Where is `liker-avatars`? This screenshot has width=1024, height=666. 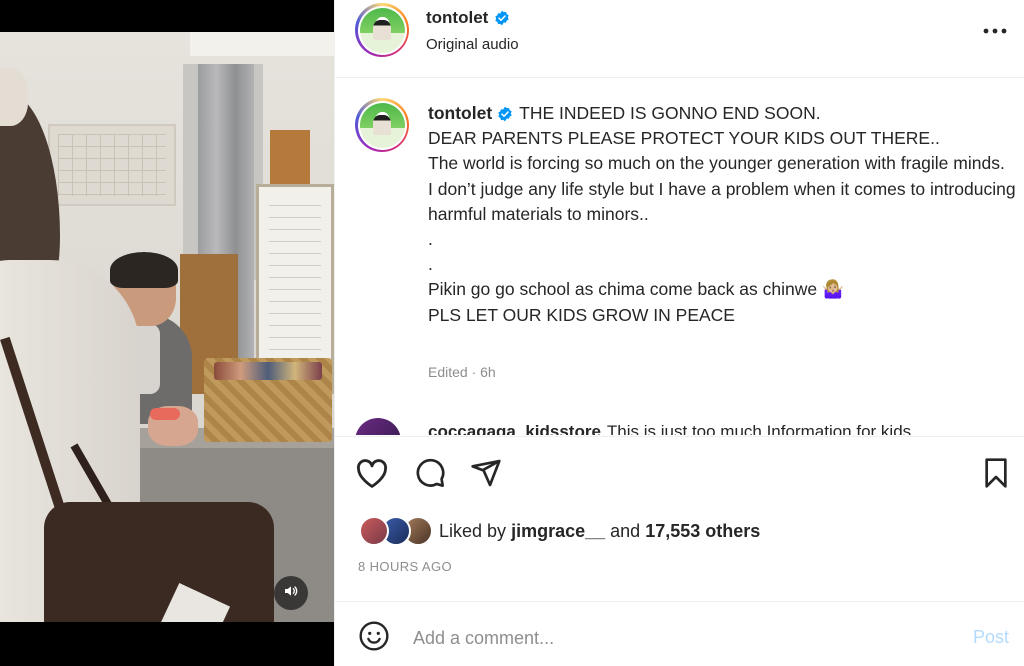 liker-avatars is located at coordinates (396, 531).